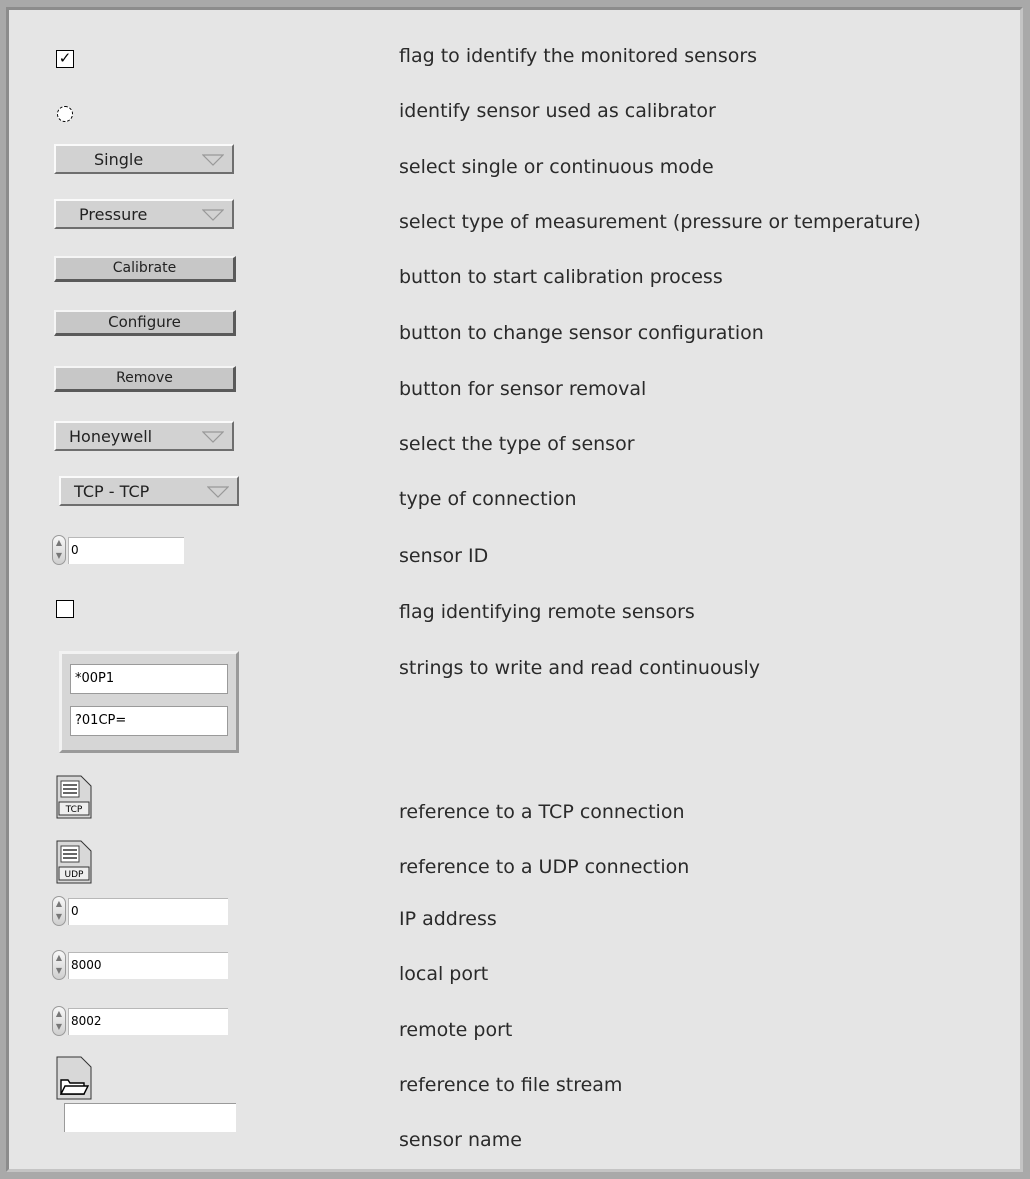 The height and width of the screenshot is (1179, 1030). I want to click on desc-calibrate: button to start calibration process, so click(561, 277).